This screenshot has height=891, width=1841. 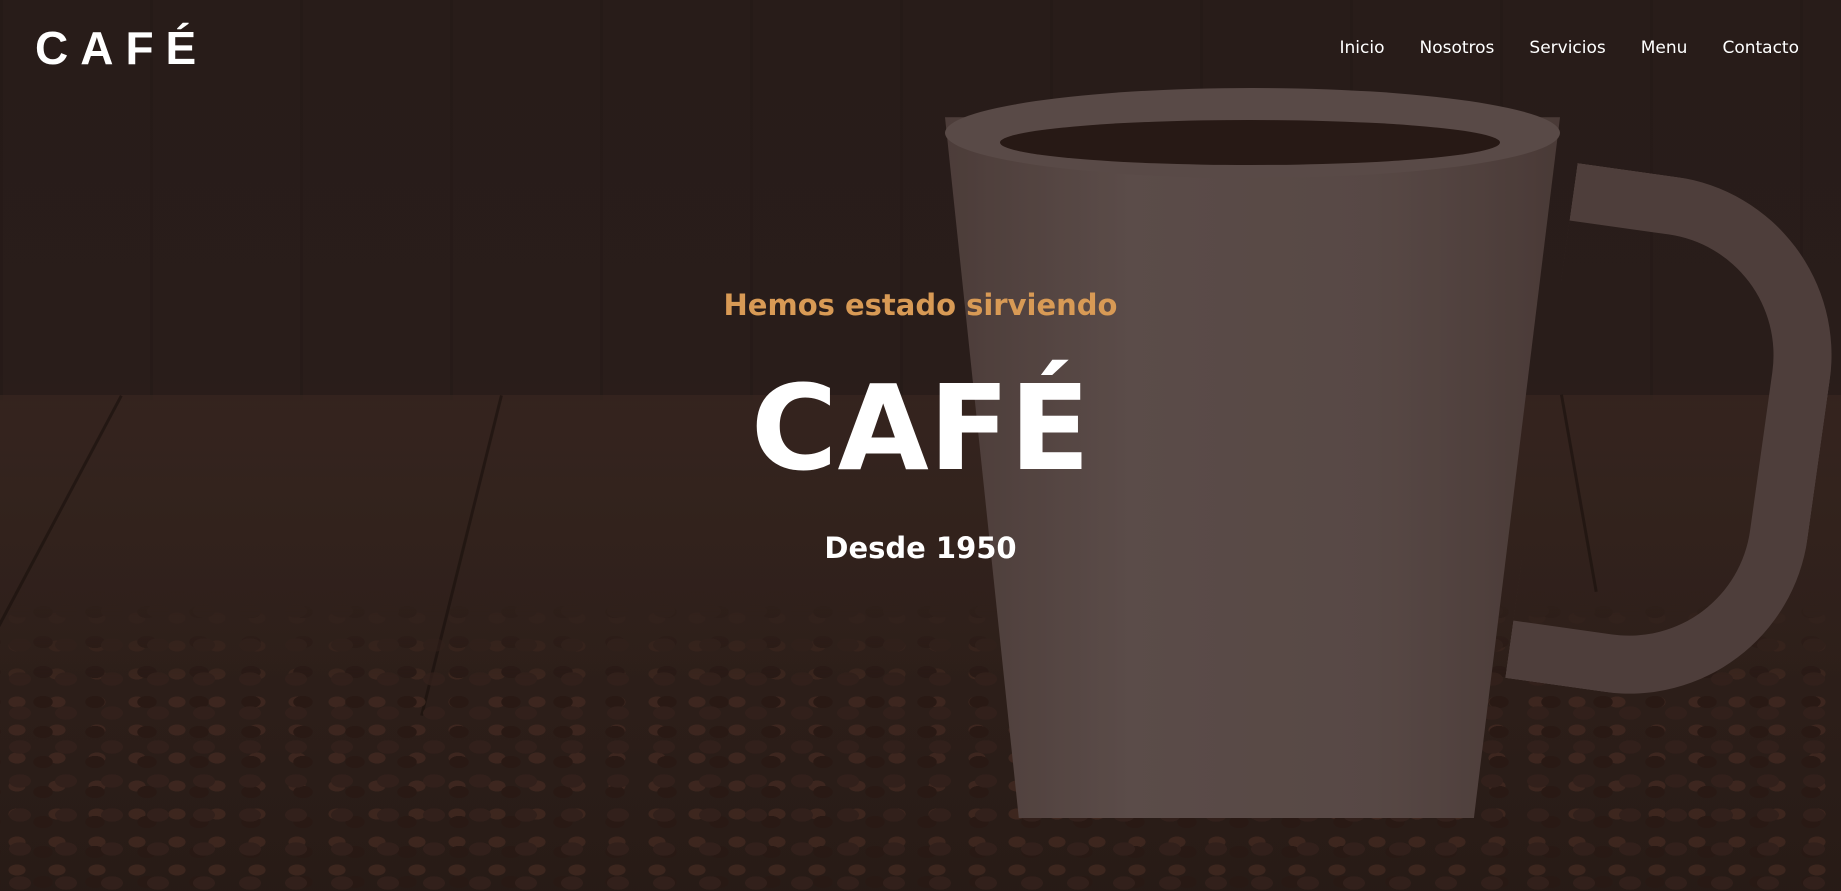 What do you see at coordinates (920, 428) in the screenshot?
I see `hero-title: CAFÉ` at bounding box center [920, 428].